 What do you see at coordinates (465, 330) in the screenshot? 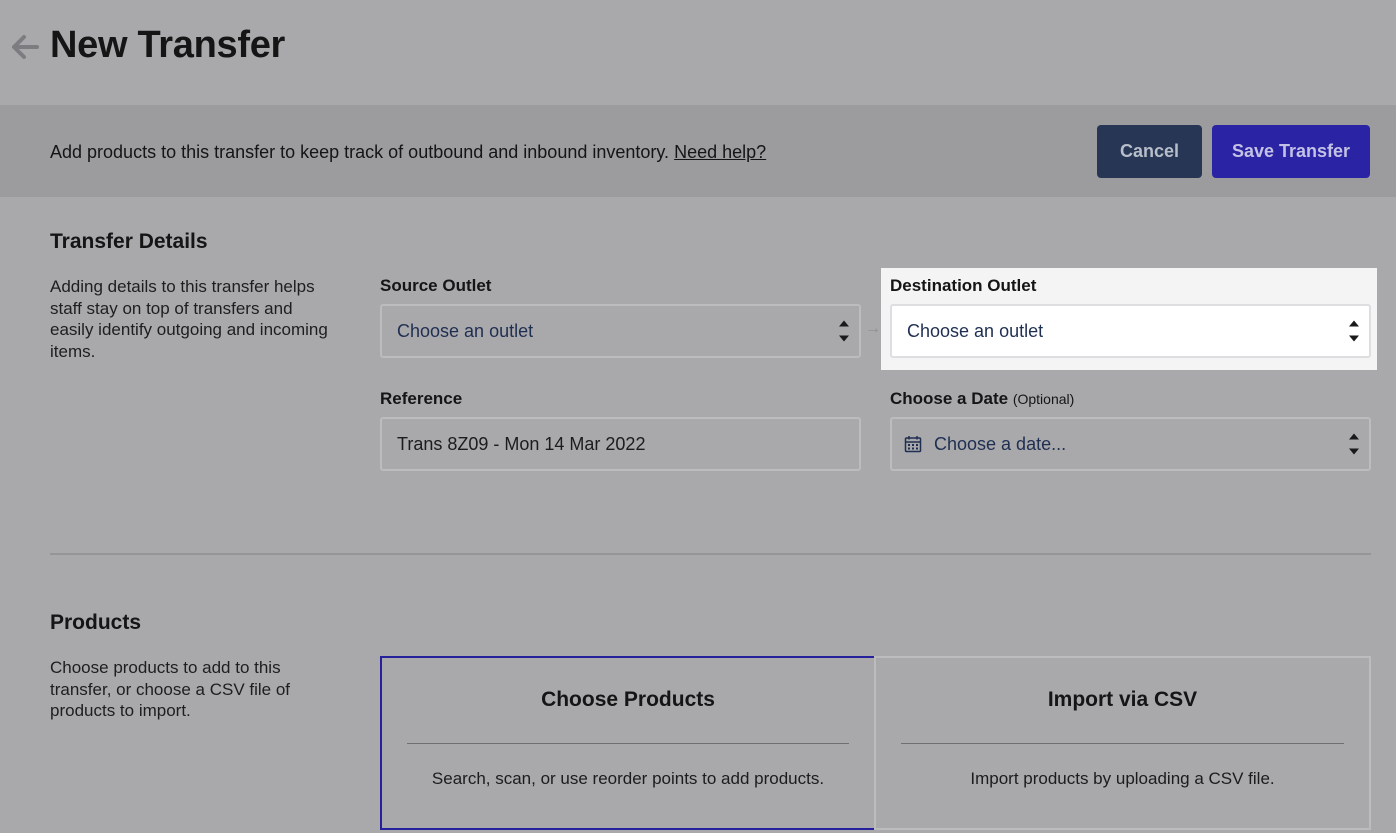
I see `source-outlet-value: Choose an outlet` at bounding box center [465, 330].